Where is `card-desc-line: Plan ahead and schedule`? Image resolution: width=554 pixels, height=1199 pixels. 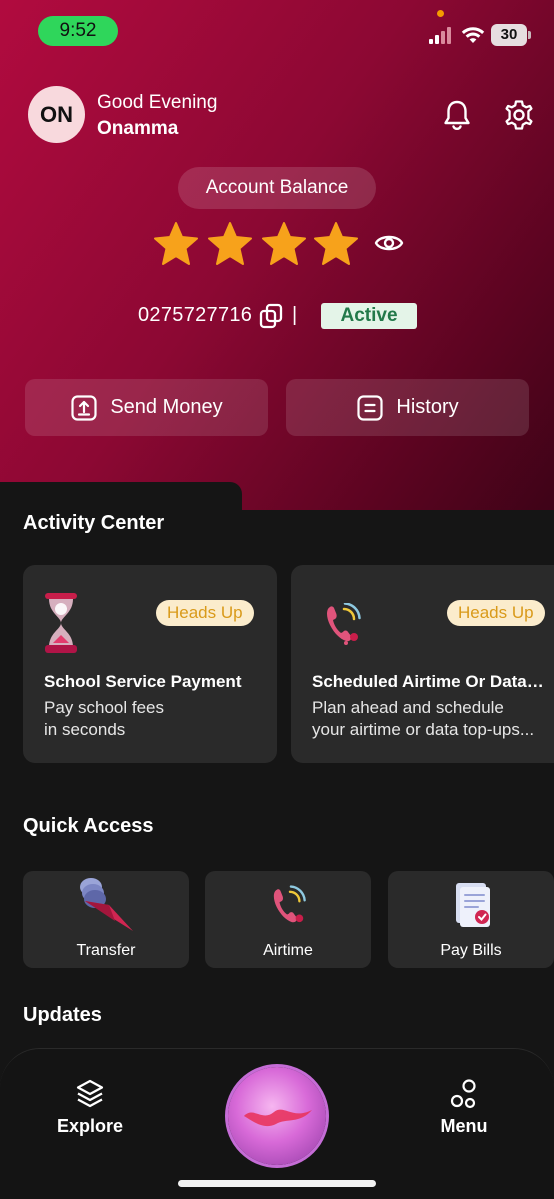 card-desc-line: Plan ahead and schedule is located at coordinates (408, 707).